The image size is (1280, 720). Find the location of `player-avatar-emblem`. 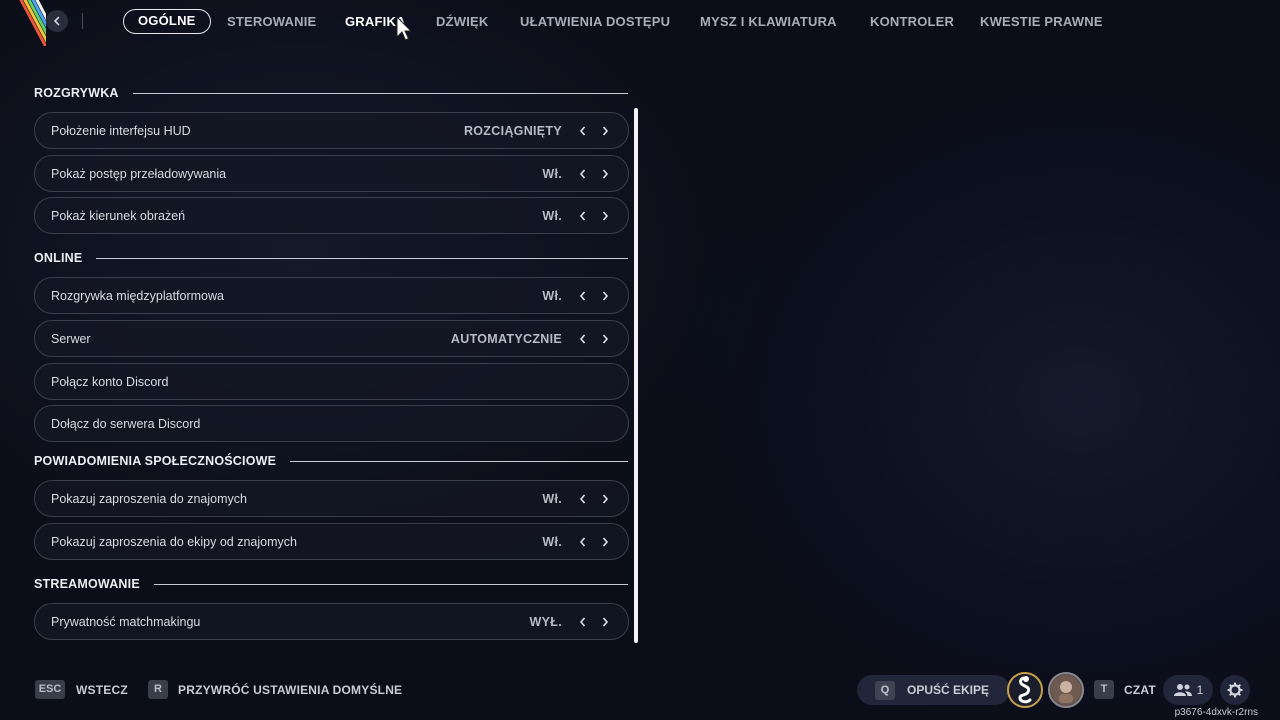

player-avatar-emblem is located at coordinates (1025, 690).